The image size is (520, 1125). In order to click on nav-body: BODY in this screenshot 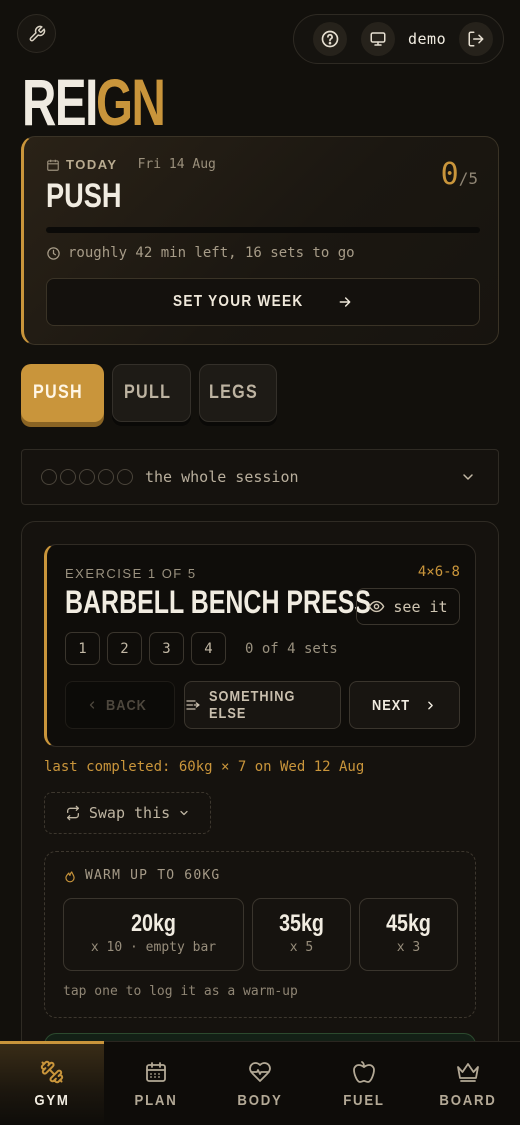, I will do `click(260, 1083)`.